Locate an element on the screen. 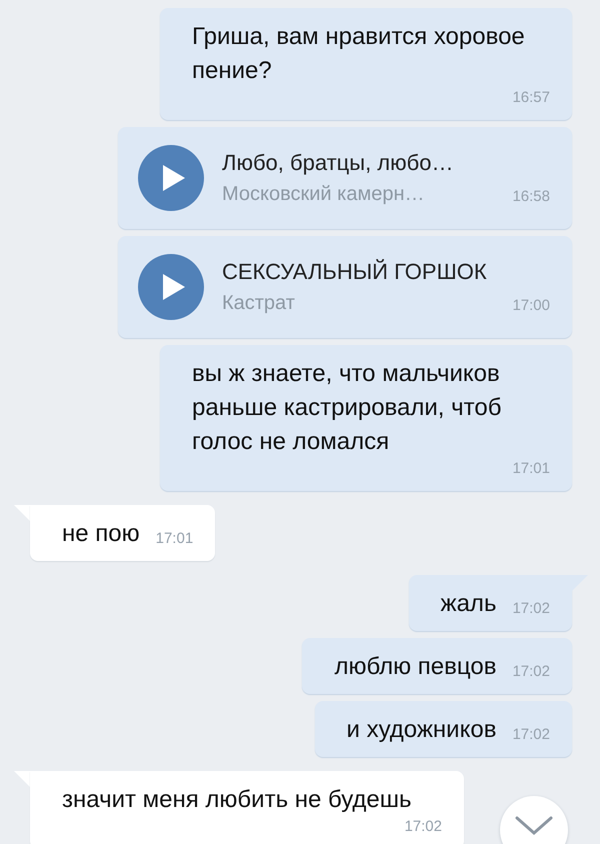 This screenshot has height=844, width=600. message-text: не пою is located at coordinates (101, 534).